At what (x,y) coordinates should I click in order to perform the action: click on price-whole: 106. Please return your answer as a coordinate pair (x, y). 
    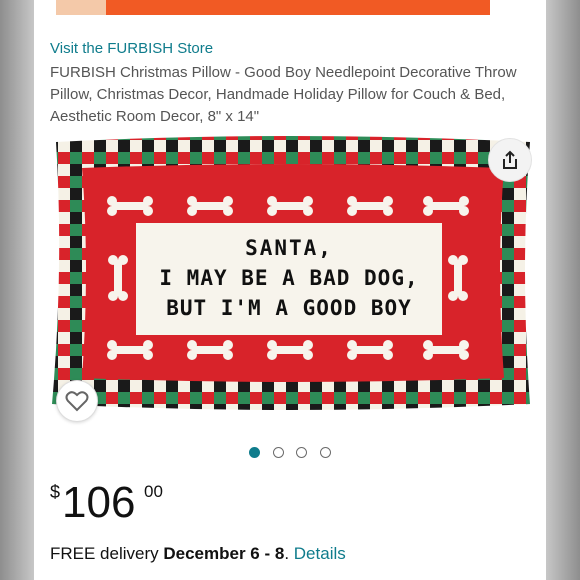
    Looking at the image, I should click on (99, 502).